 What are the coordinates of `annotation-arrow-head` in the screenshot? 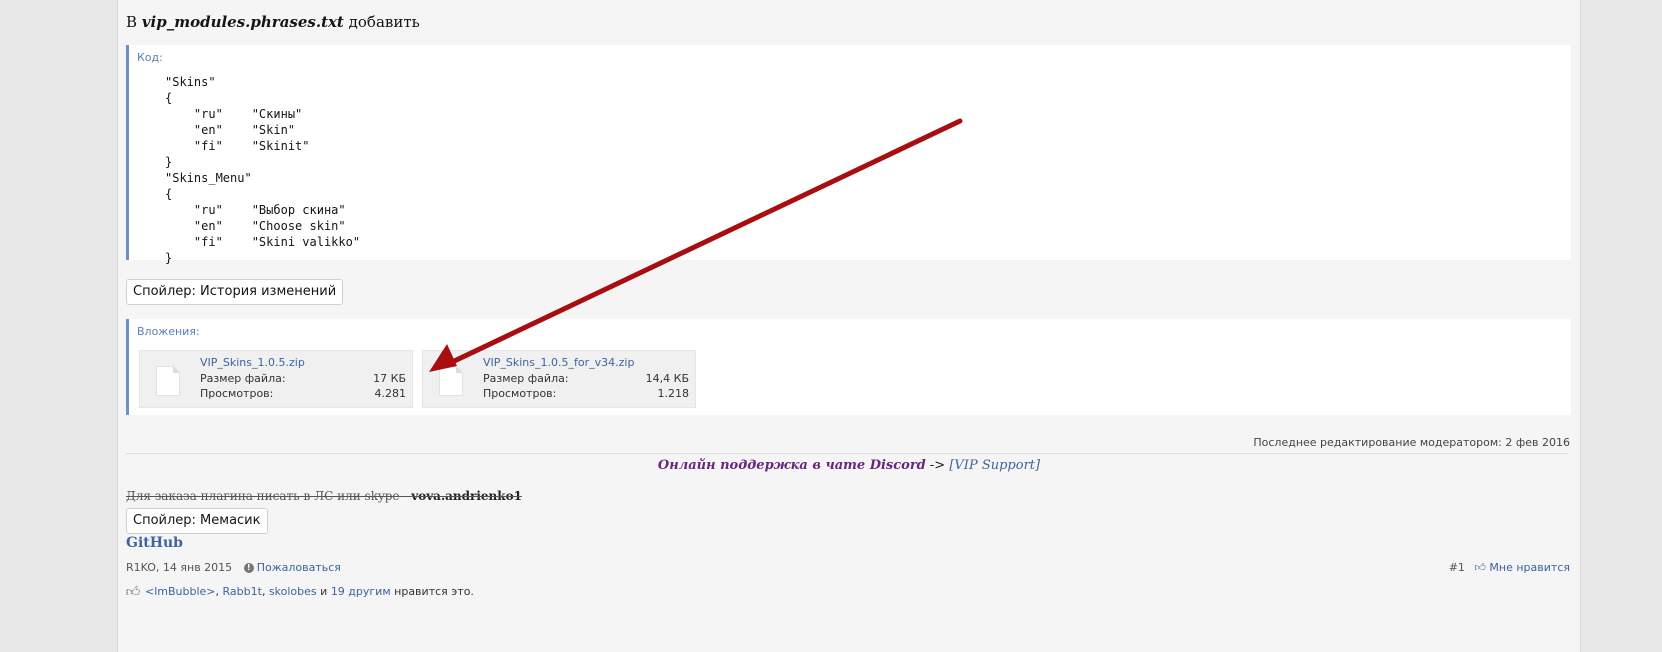 It's located at (443, 358).